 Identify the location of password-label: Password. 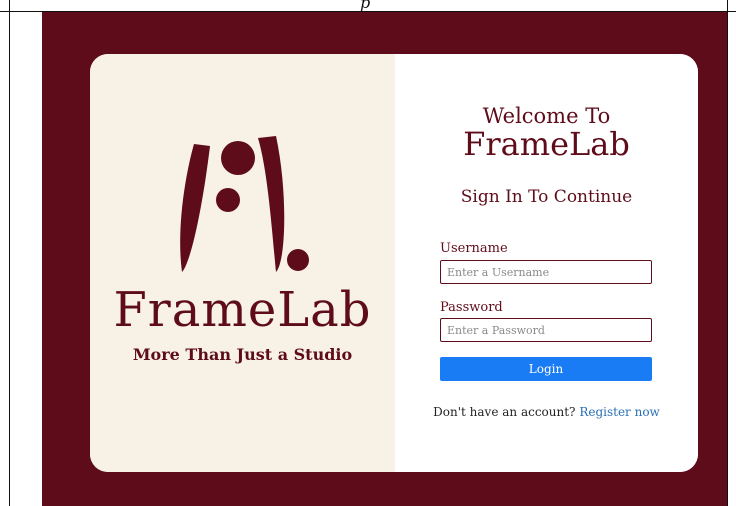
(471, 307).